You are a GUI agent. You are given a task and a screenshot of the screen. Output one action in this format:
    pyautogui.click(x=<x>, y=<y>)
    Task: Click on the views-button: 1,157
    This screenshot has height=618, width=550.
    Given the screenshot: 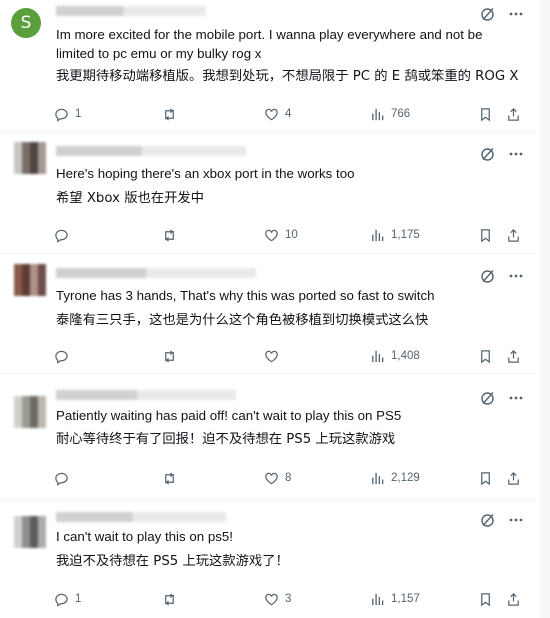 What is the action you would take?
    pyautogui.click(x=395, y=599)
    